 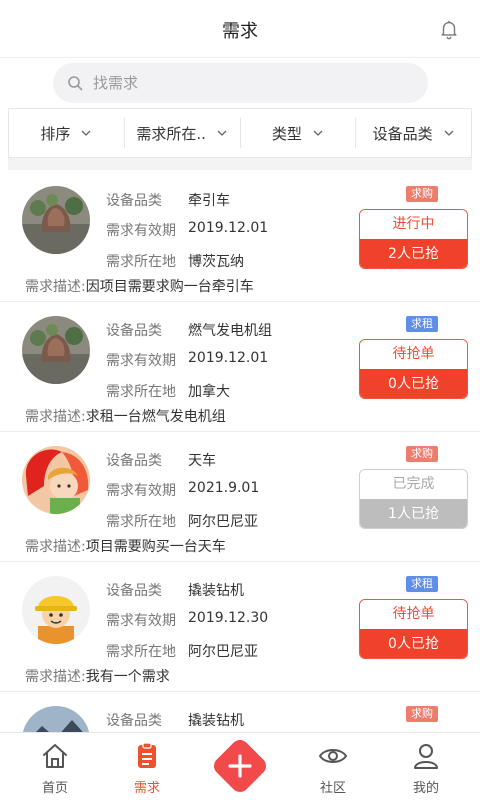 I want to click on plus-icon, so click(x=240, y=766).